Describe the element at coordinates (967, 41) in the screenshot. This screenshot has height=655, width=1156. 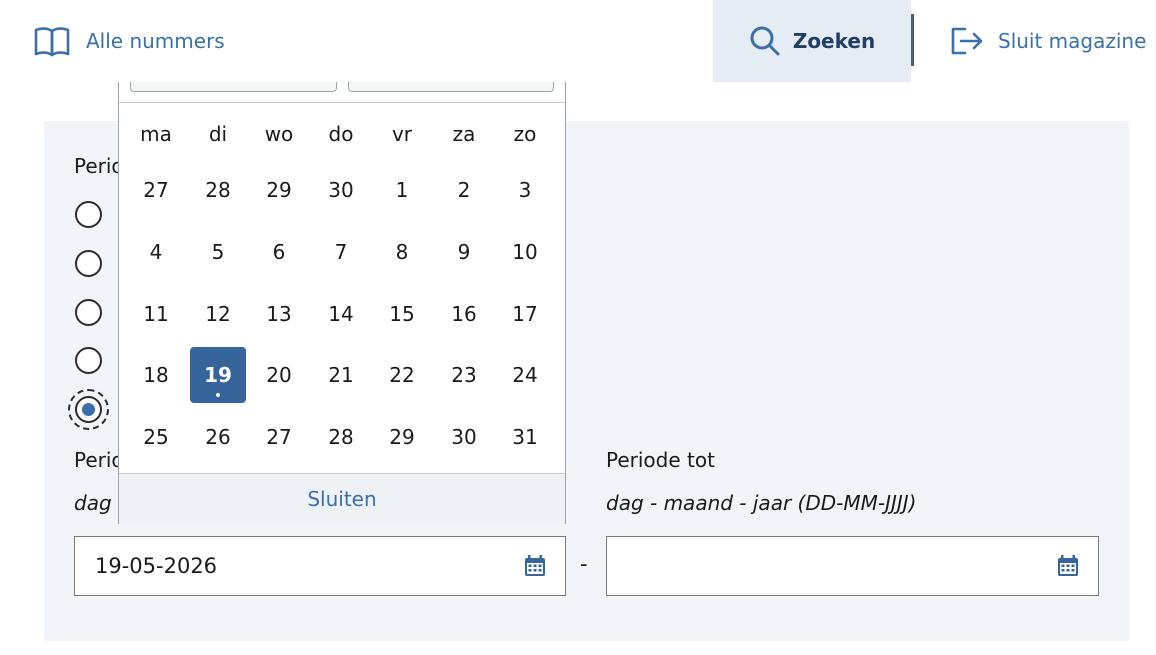
I see `exit-arrow-icon` at that location.